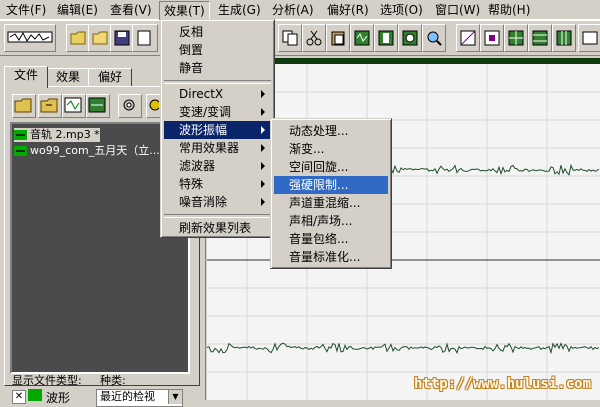 The width and height of the screenshot is (600, 407). I want to click on trim-icon, so click(386, 38).